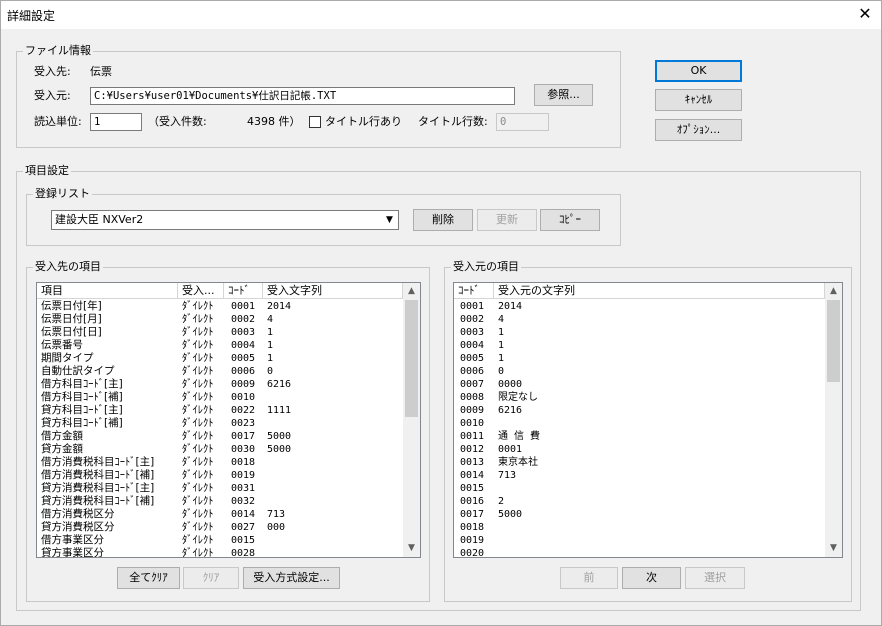  What do you see at coordinates (589, 578) in the screenshot?
I see `prev-button: 前` at bounding box center [589, 578].